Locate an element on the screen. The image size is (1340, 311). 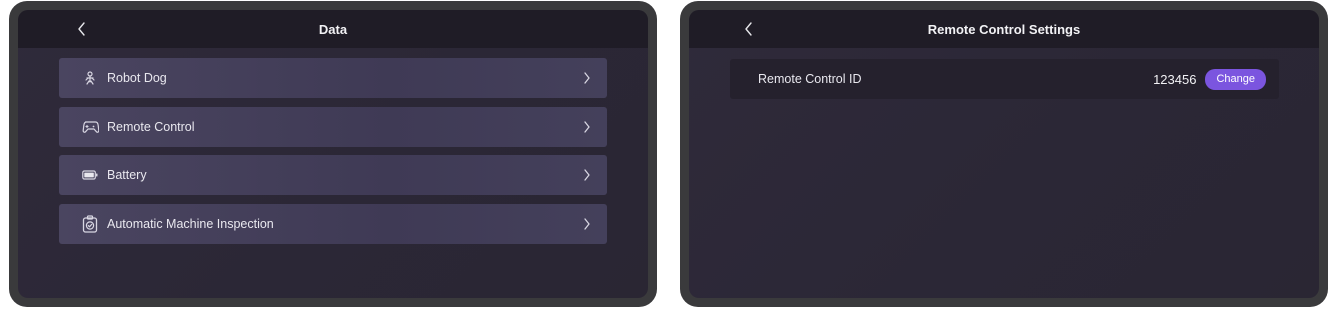
page-title: Remote Control Settings is located at coordinates (1004, 29).